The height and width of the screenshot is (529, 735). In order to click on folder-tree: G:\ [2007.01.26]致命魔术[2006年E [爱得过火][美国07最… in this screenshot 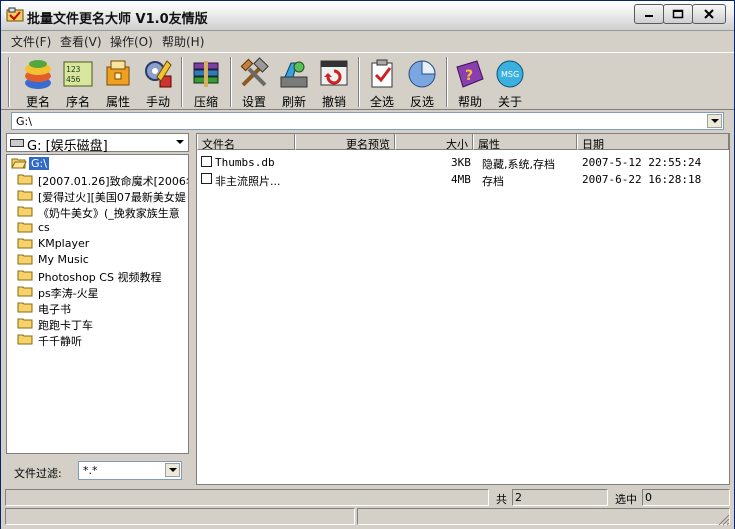, I will do `click(97, 304)`.